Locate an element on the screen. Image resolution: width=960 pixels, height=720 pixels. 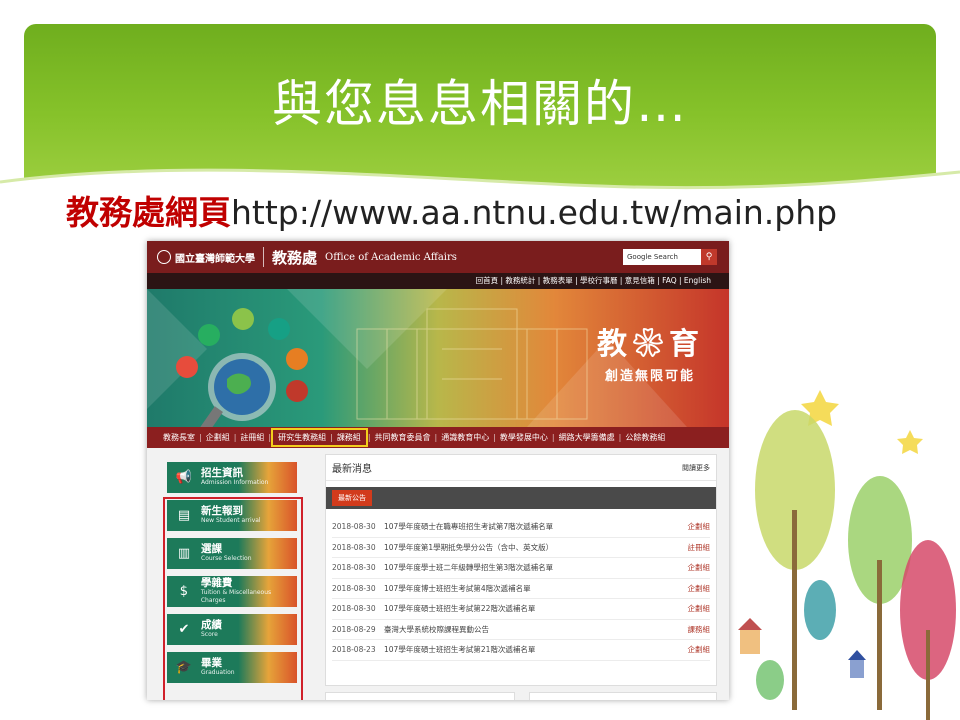
news-row: 2018-08-30 107學年度博士班招生考試第4階次遞補名單 企劃組 is located at coordinates (521, 589).